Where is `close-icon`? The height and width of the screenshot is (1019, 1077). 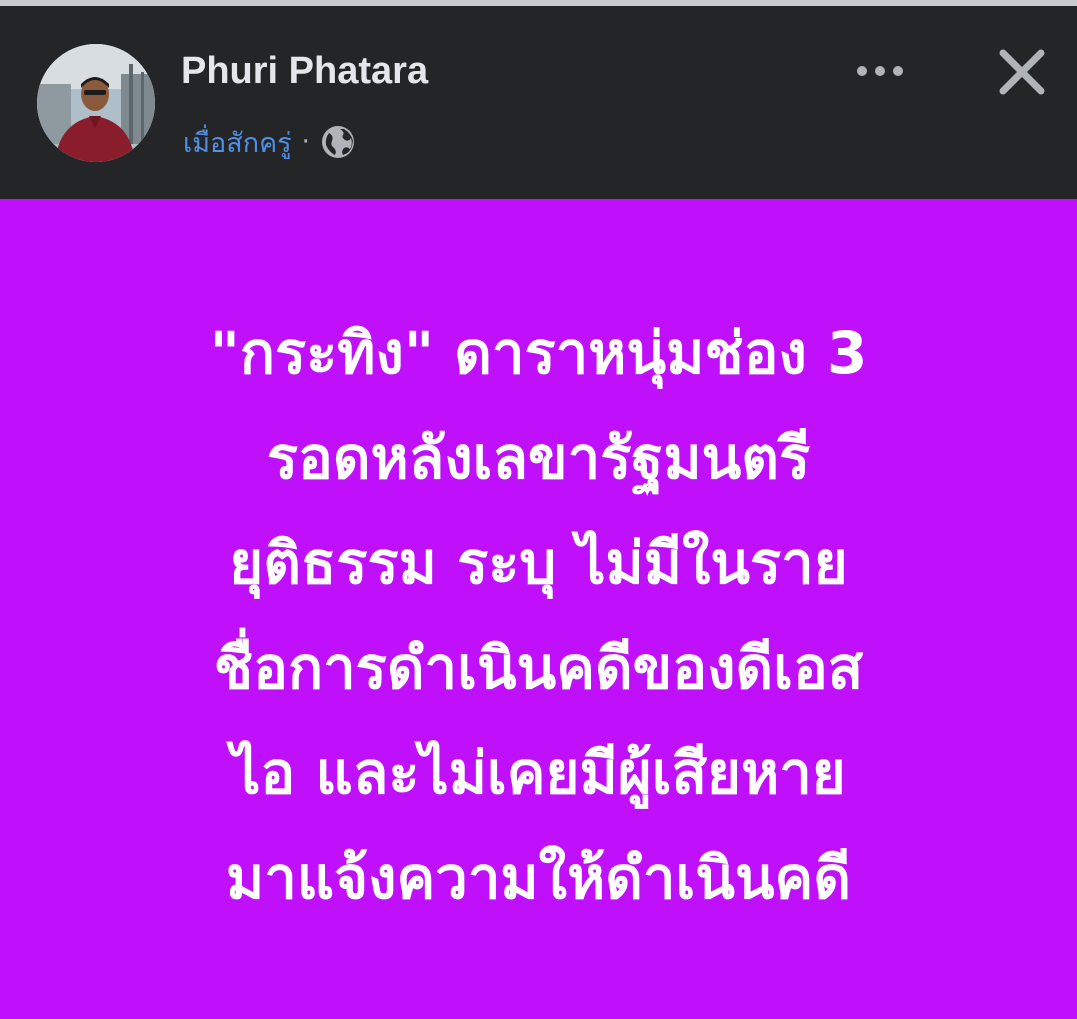
close-icon is located at coordinates (1022, 72).